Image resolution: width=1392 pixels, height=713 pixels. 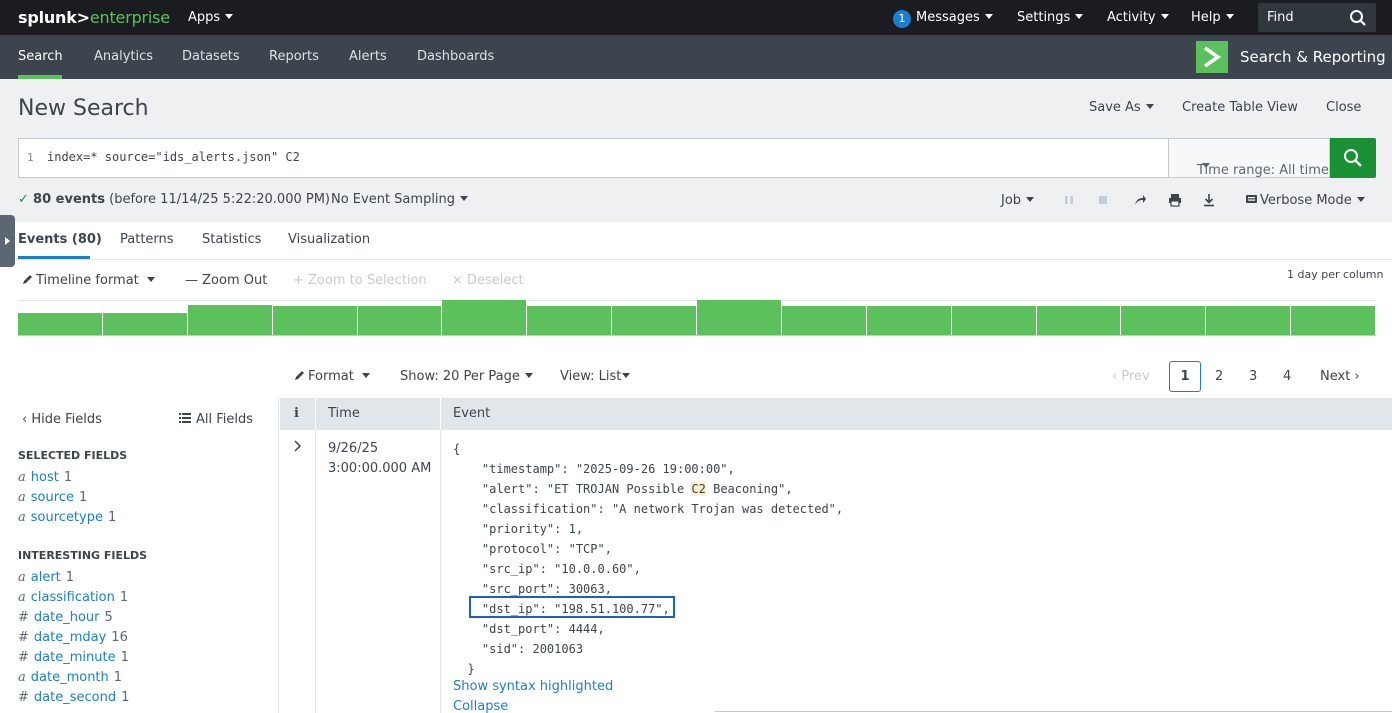 I want to click on create-table-view-button: Create Table View, so click(x=1240, y=107).